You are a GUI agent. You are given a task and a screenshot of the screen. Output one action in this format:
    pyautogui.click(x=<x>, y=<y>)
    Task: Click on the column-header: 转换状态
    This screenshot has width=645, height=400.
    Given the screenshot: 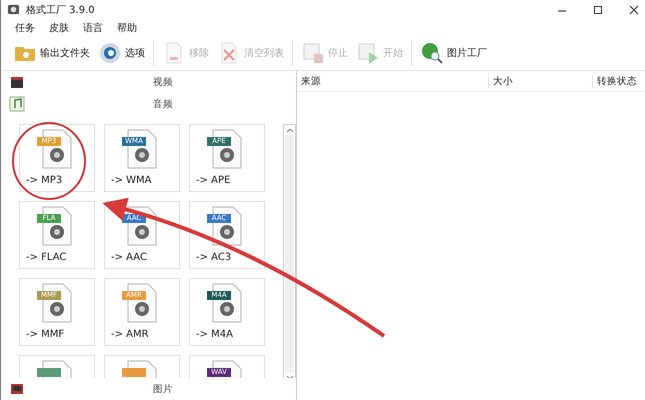 What is the action you would take?
    pyautogui.click(x=619, y=81)
    